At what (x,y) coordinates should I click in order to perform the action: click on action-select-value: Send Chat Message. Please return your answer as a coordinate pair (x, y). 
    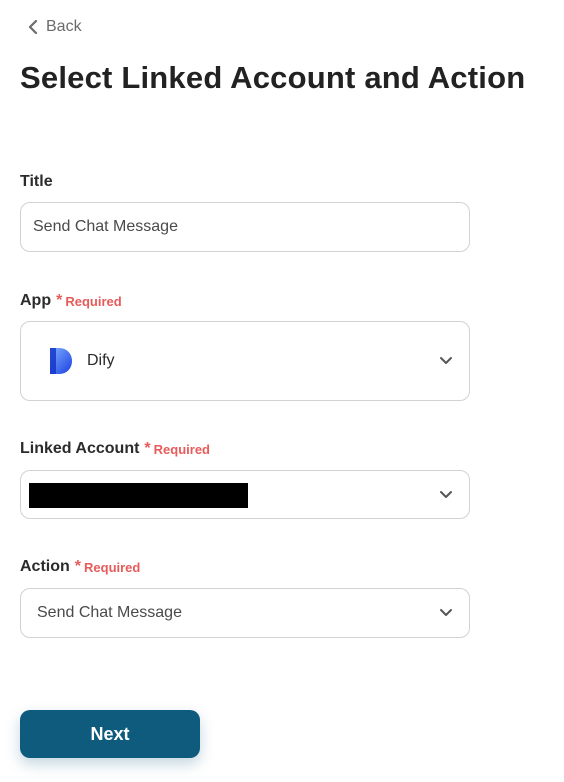
    Looking at the image, I should click on (109, 612).